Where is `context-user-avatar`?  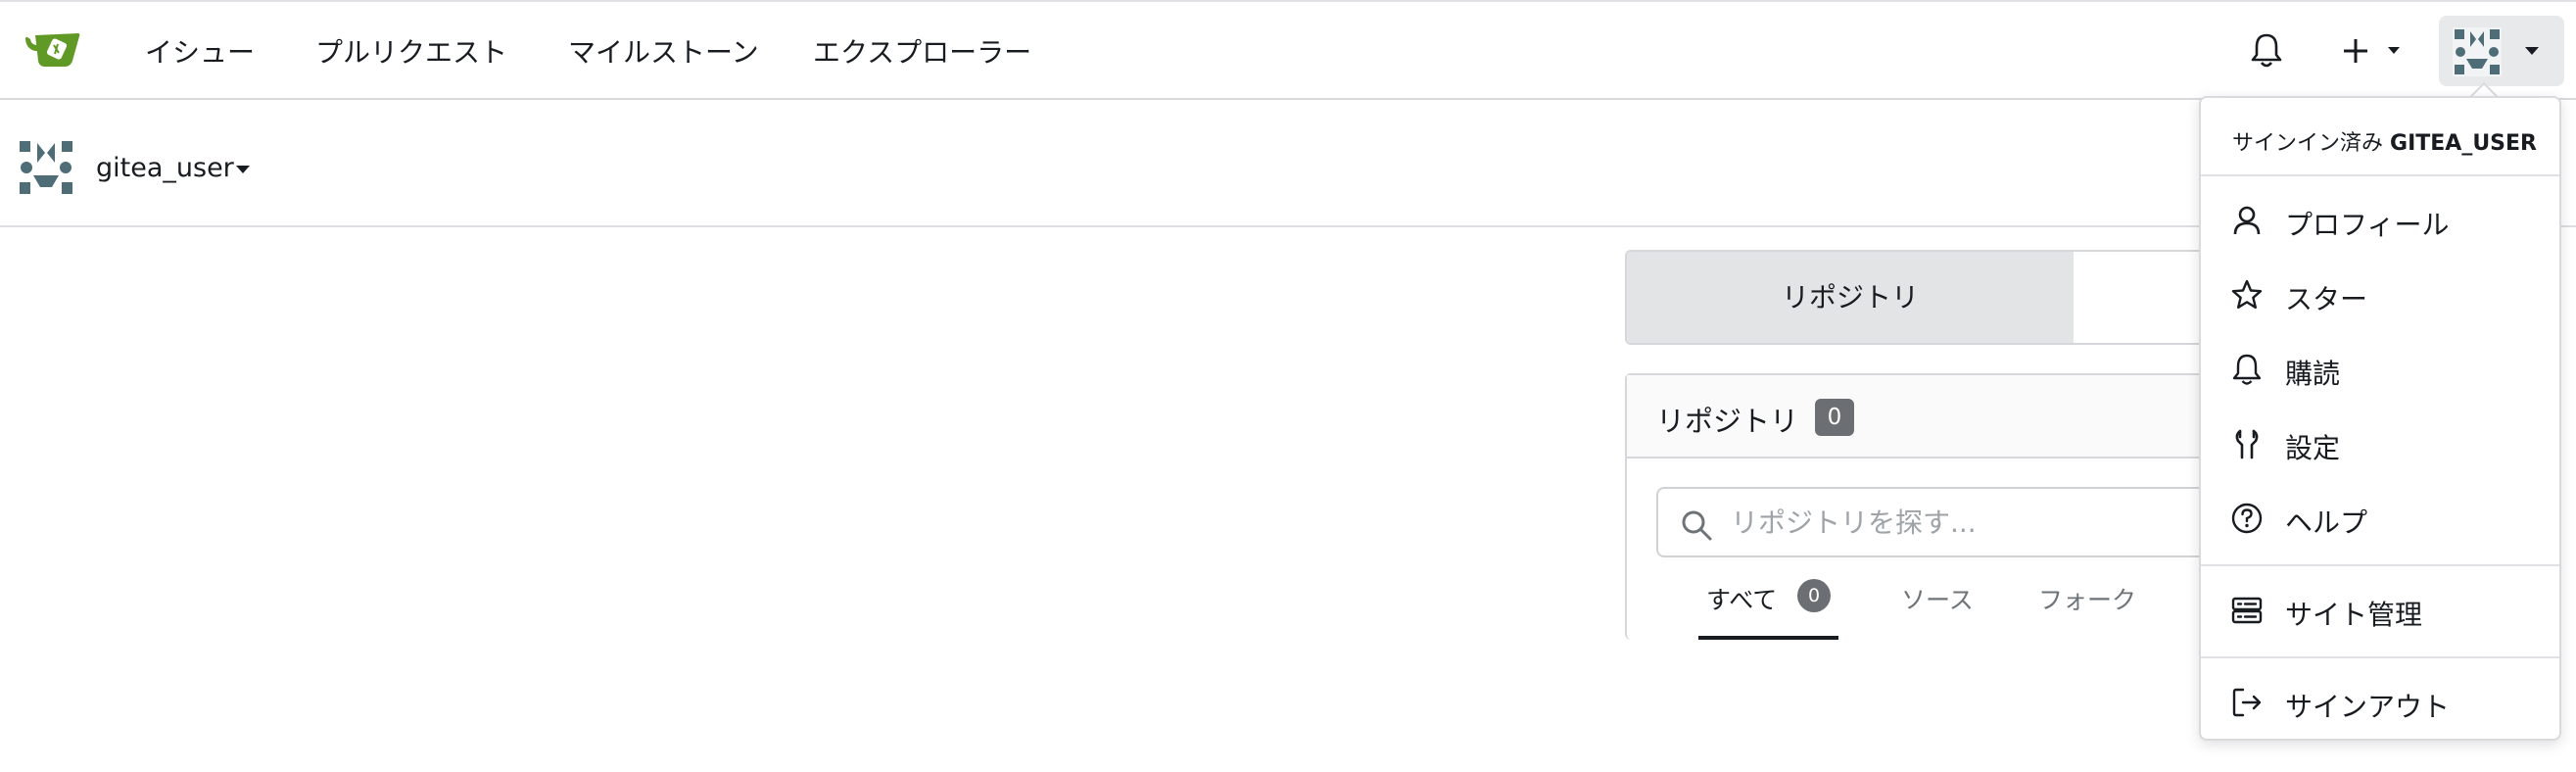 context-user-avatar is located at coordinates (46, 168).